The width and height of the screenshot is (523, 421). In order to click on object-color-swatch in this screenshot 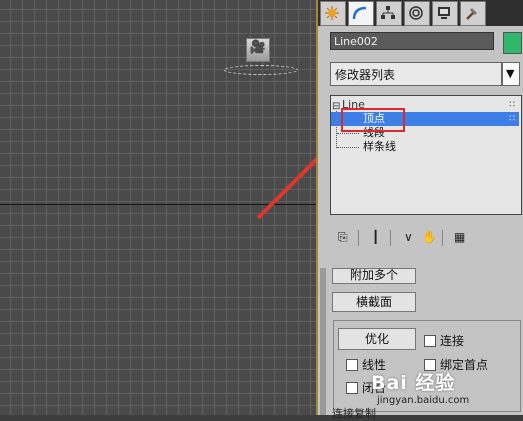, I will do `click(512, 43)`.